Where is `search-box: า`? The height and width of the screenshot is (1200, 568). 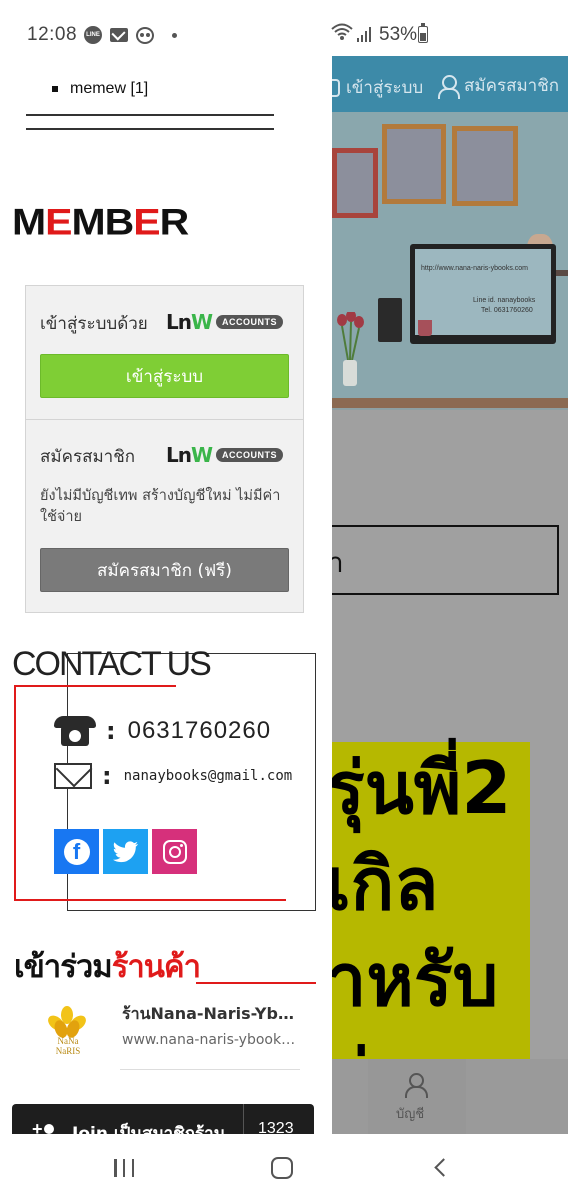 search-box: า is located at coordinates (445, 560).